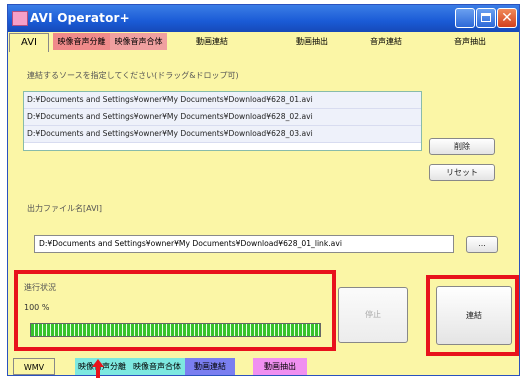 This screenshot has height=378, width=528. I want to click on highlight-join, so click(472, 315).